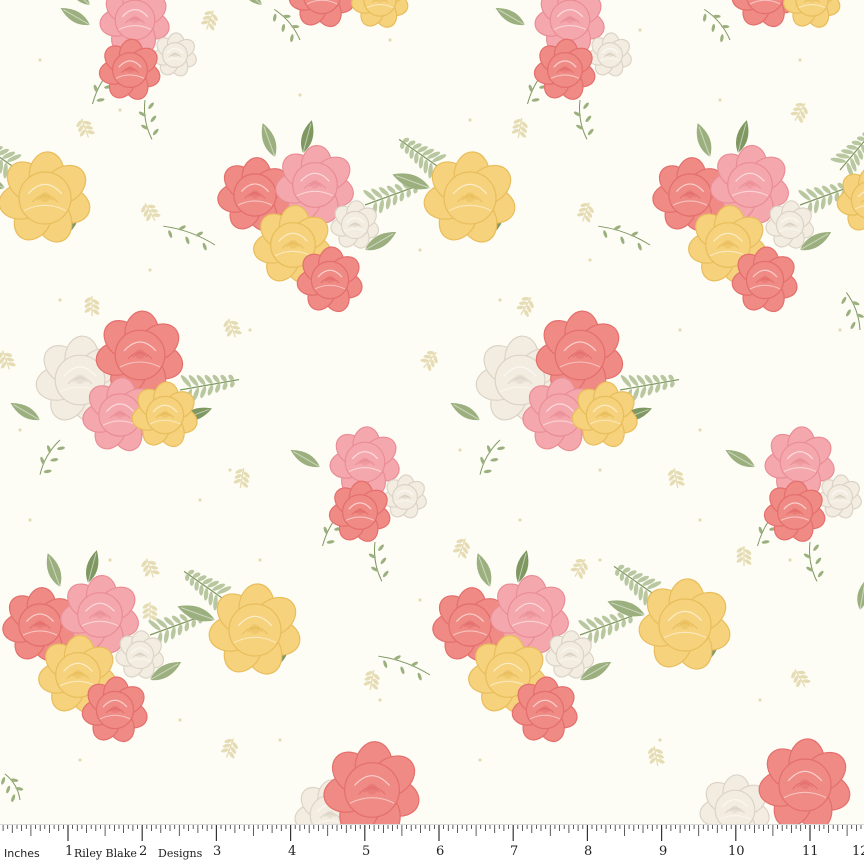 This screenshot has height=865, width=864. Describe the element at coordinates (69, 852) in the screenshot. I see `ruler-number: 1` at that location.